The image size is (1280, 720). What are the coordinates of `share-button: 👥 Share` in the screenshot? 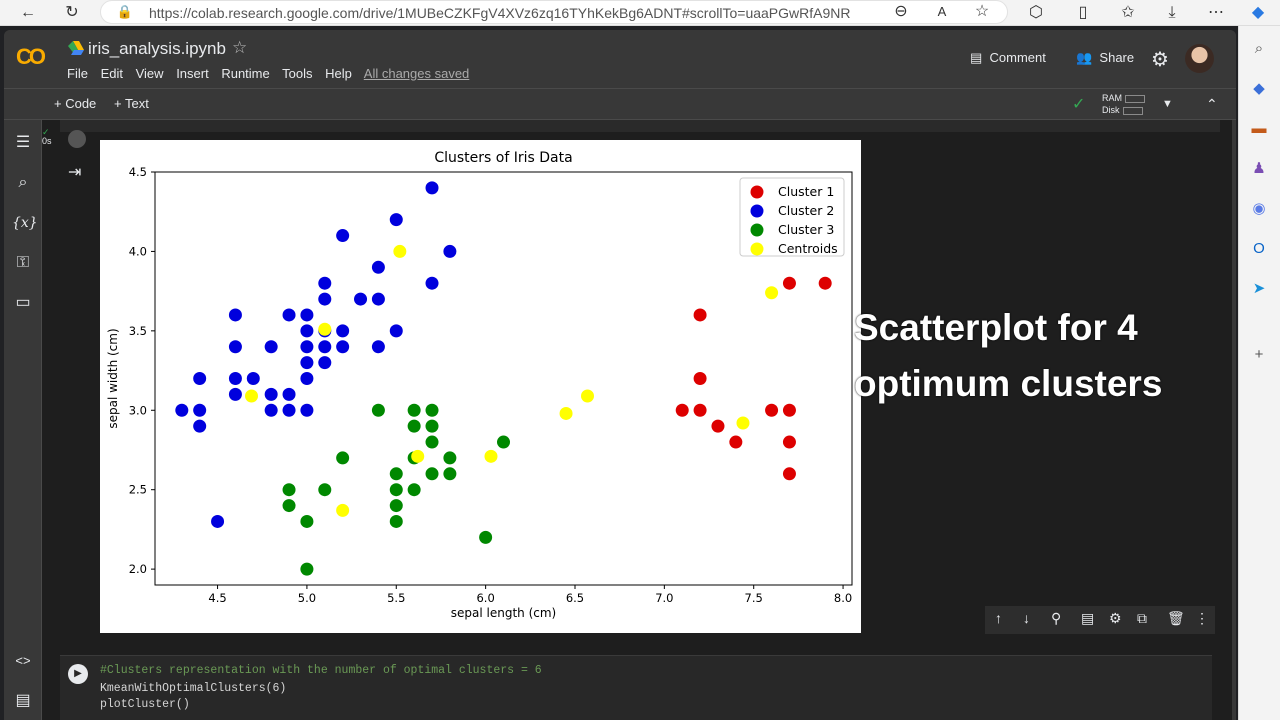 It's located at (1105, 58).